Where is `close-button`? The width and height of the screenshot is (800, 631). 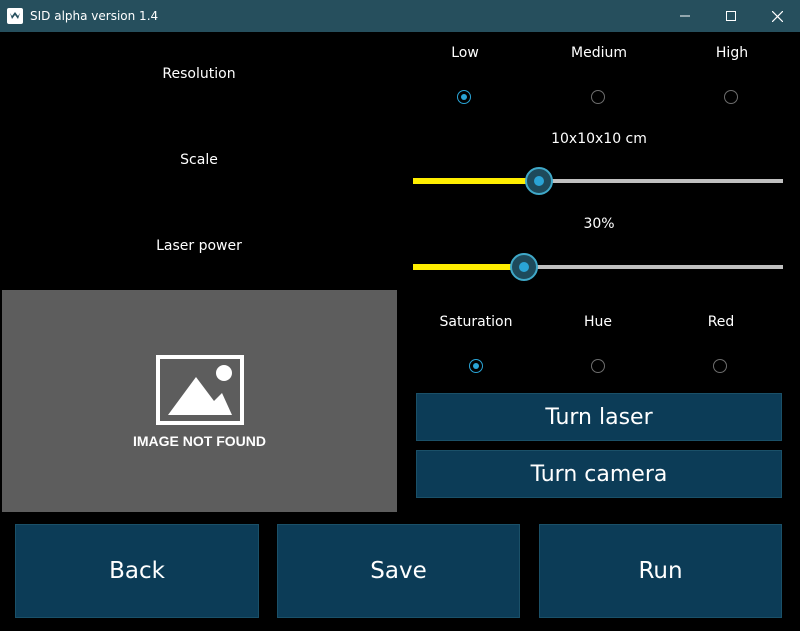
close-button is located at coordinates (777, 16).